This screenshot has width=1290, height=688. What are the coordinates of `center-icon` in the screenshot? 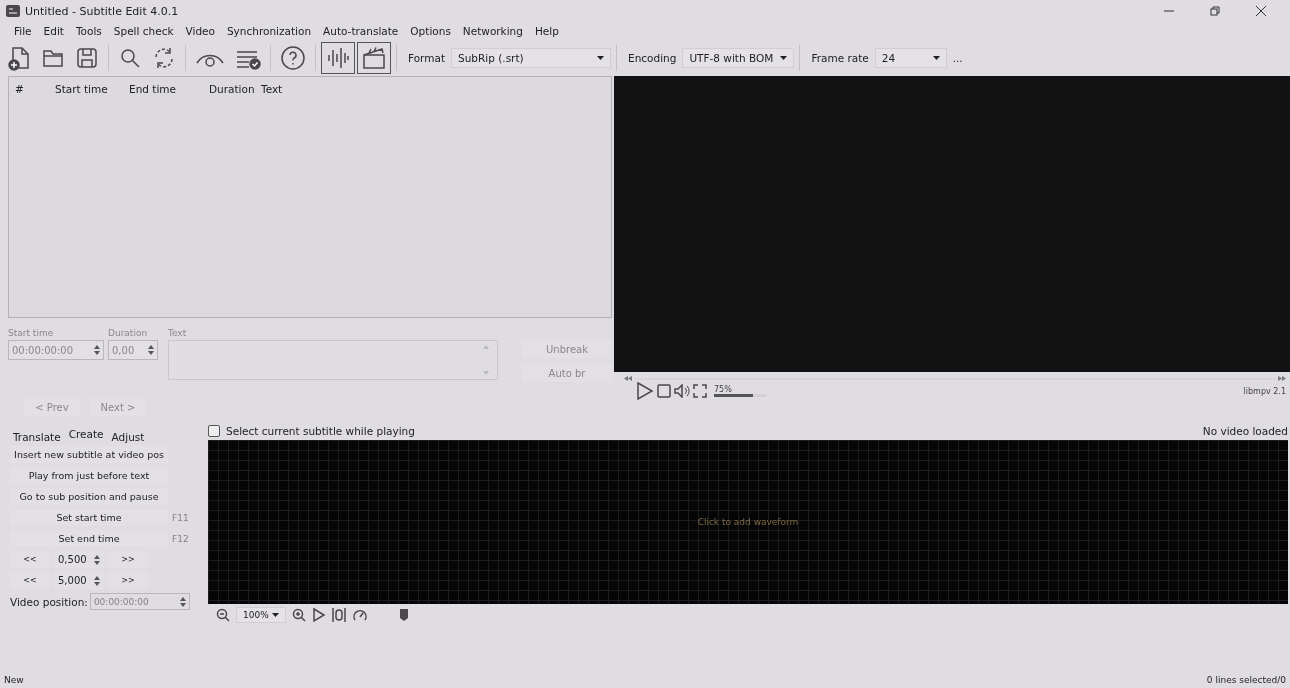 It's located at (339, 615).